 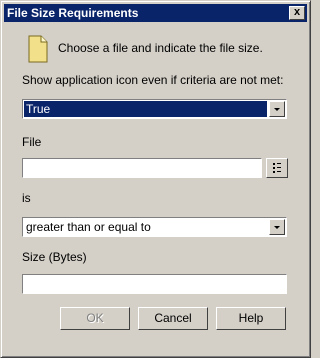 I want to click on is-label: is, so click(x=26, y=198).